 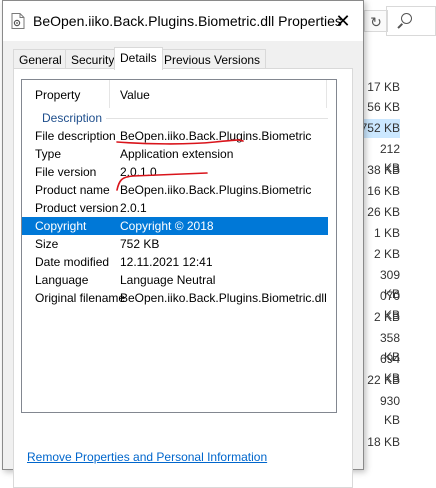 What do you see at coordinates (18, 21) in the screenshot?
I see `dll-file-icon` at bounding box center [18, 21].